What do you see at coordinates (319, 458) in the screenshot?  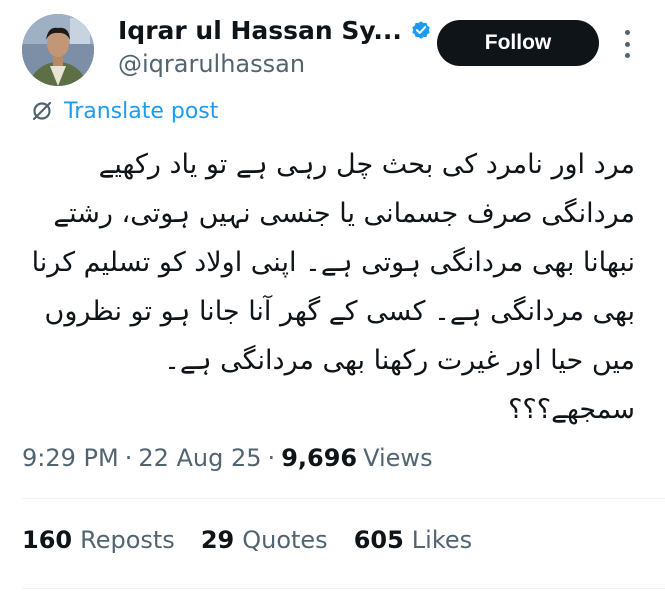 I see `views-count: 9,696` at bounding box center [319, 458].